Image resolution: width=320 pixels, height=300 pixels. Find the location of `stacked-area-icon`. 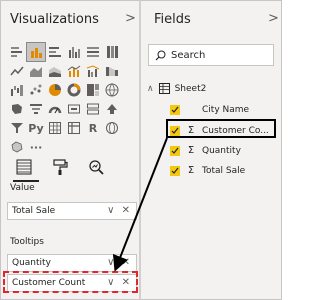

stacked-area-icon is located at coordinates (55, 71).